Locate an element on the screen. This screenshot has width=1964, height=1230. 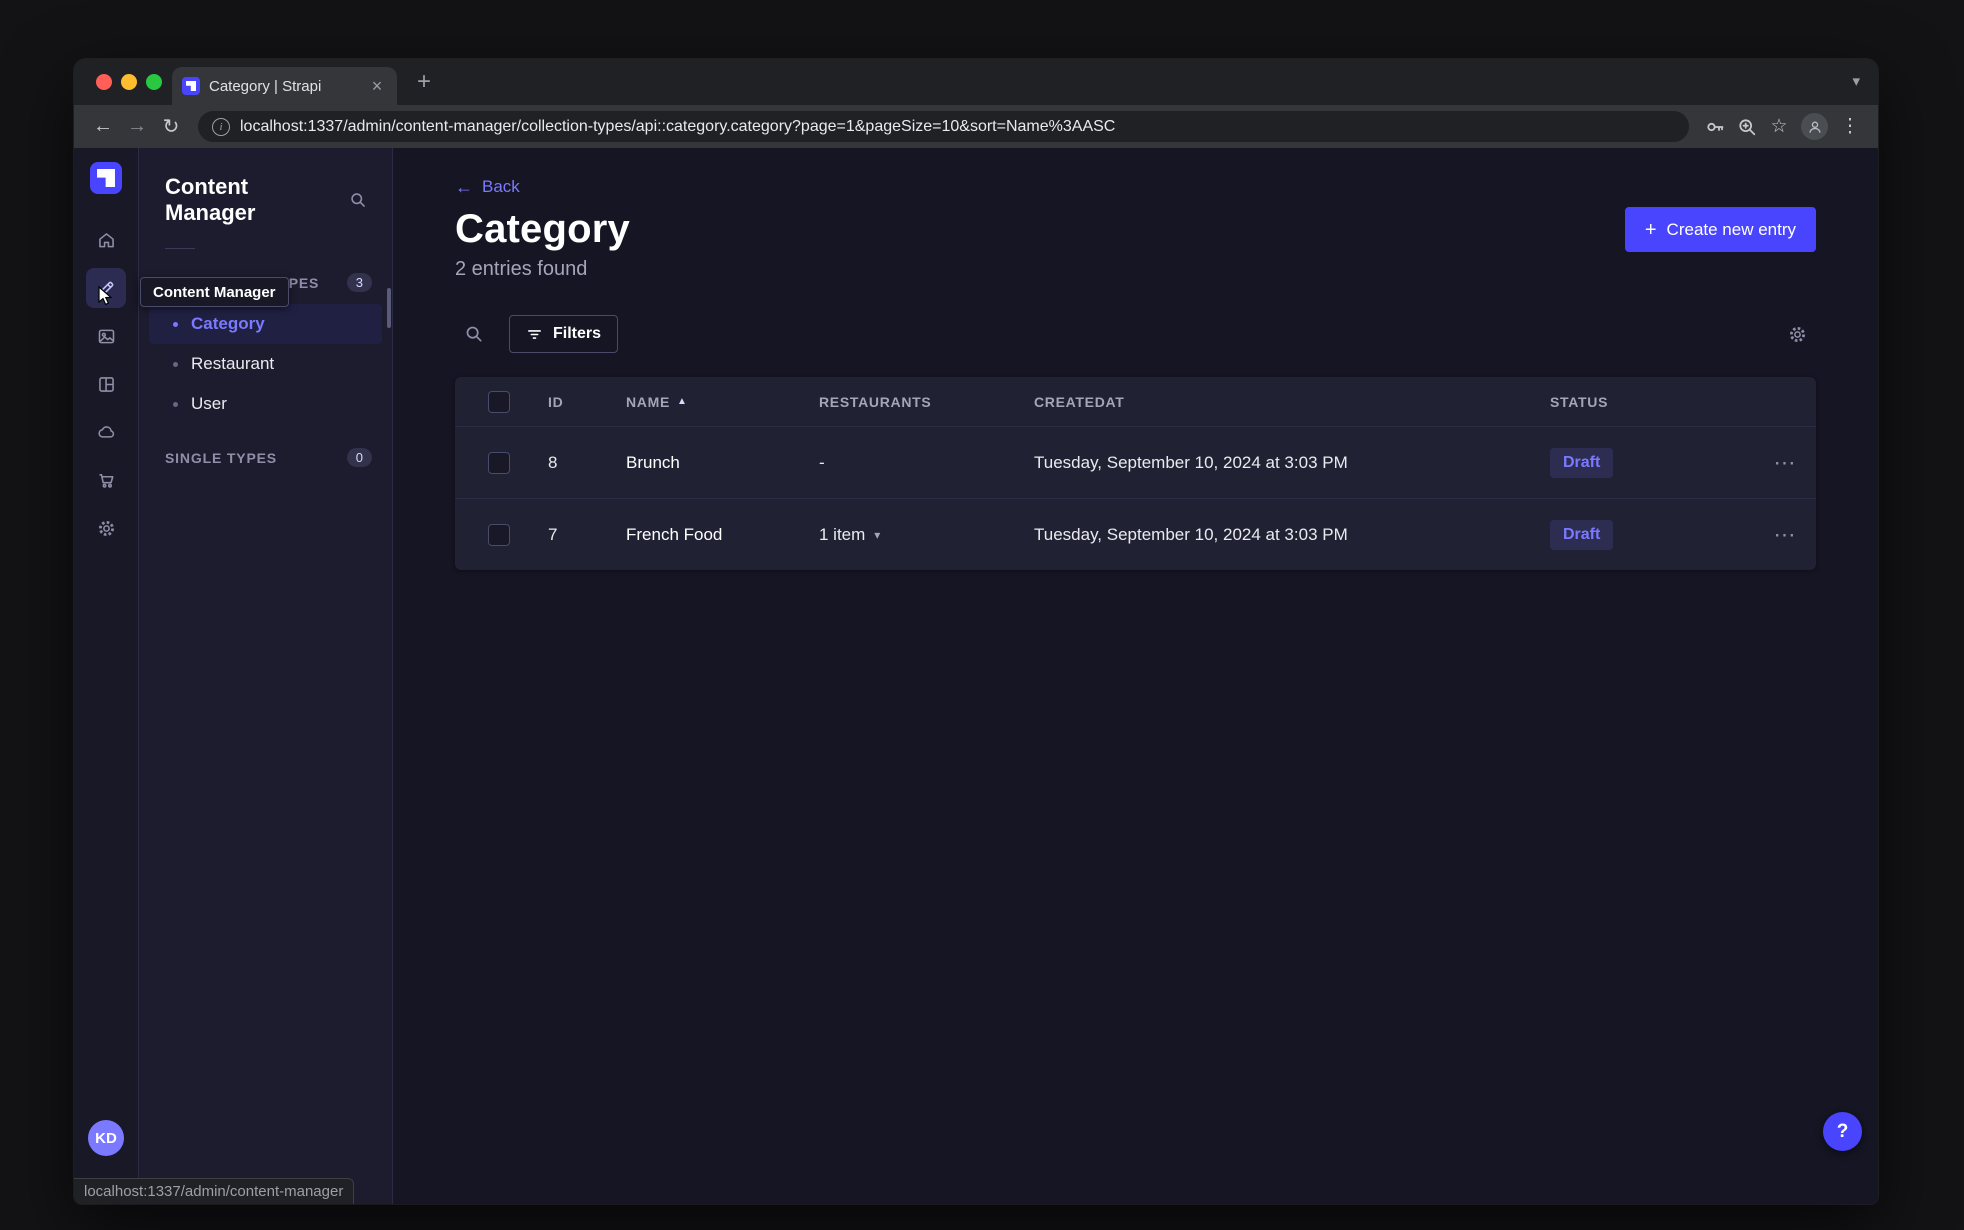
help-button: ? is located at coordinates (1842, 1131).